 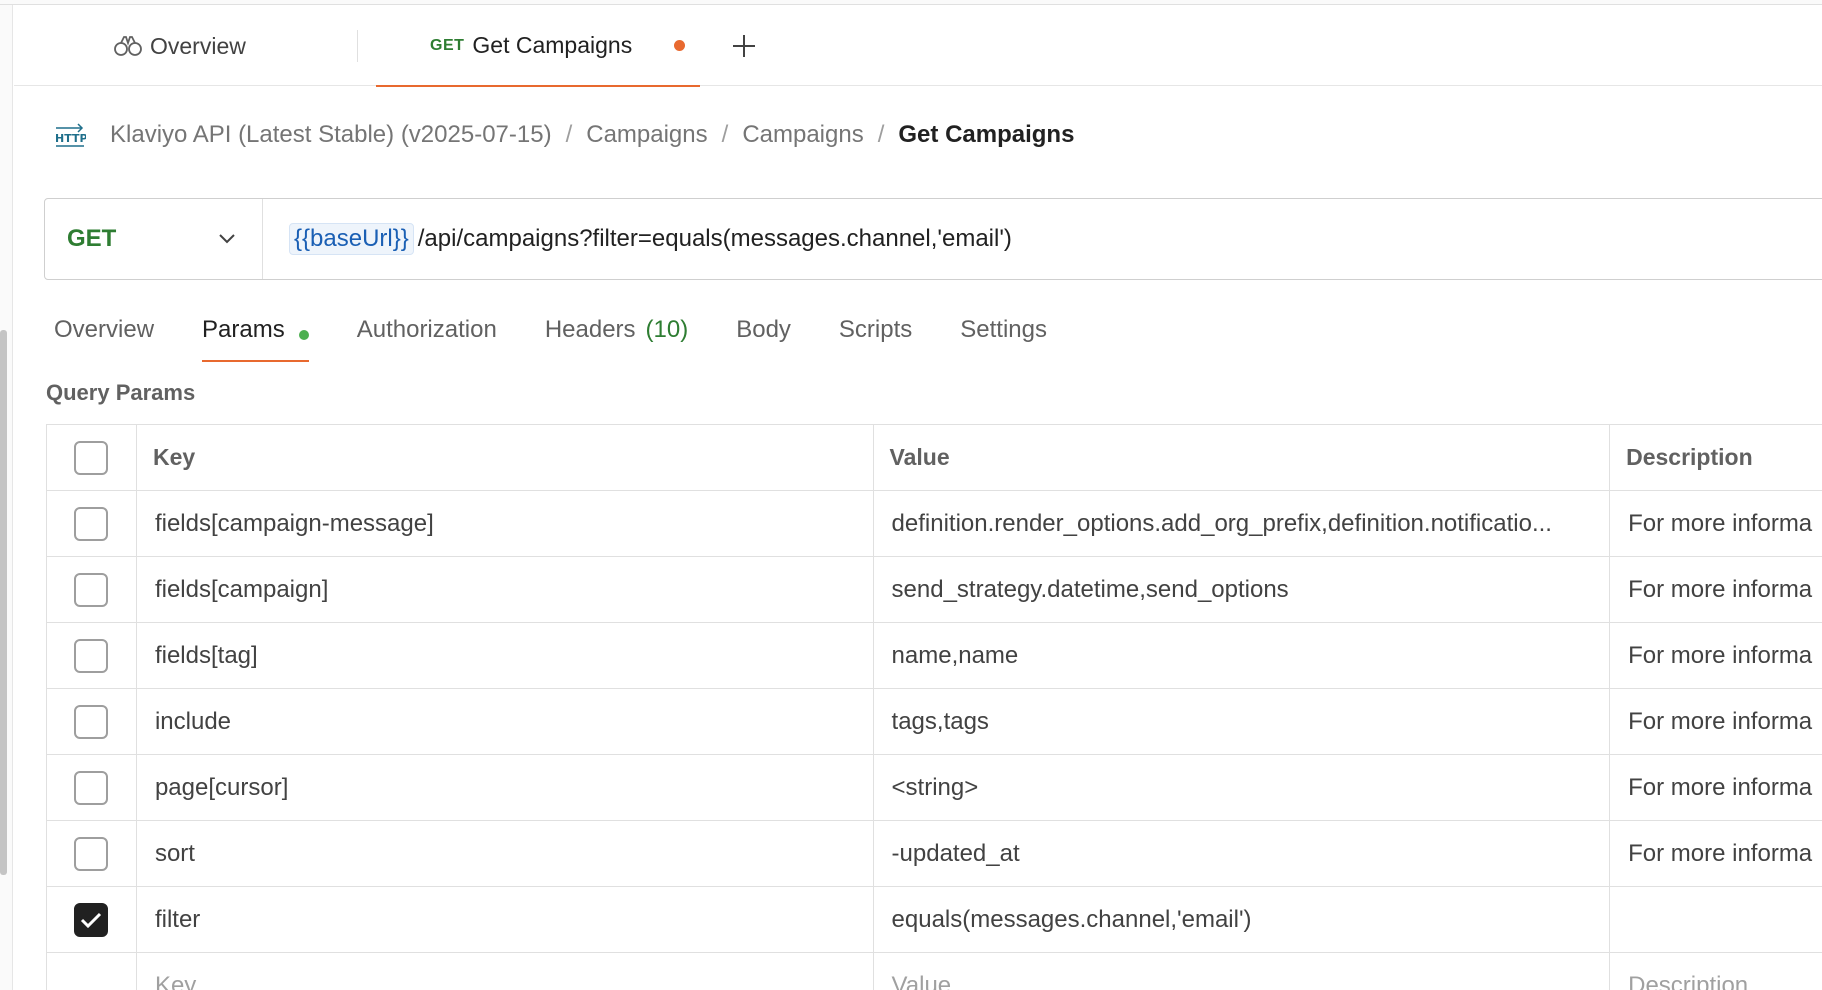 I want to click on tab-headers-label: Headers, so click(x=590, y=329).